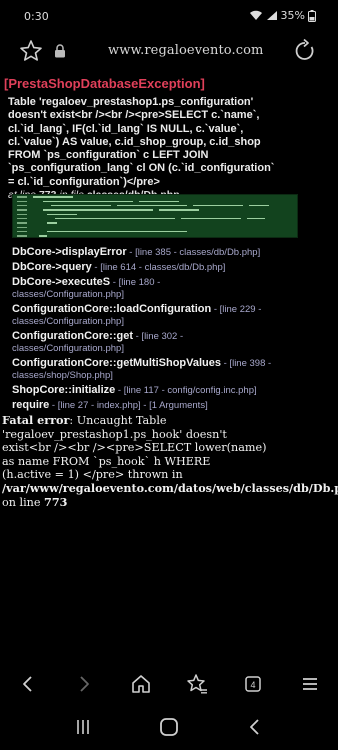  I want to click on tabs-count: 4, so click(253, 685).